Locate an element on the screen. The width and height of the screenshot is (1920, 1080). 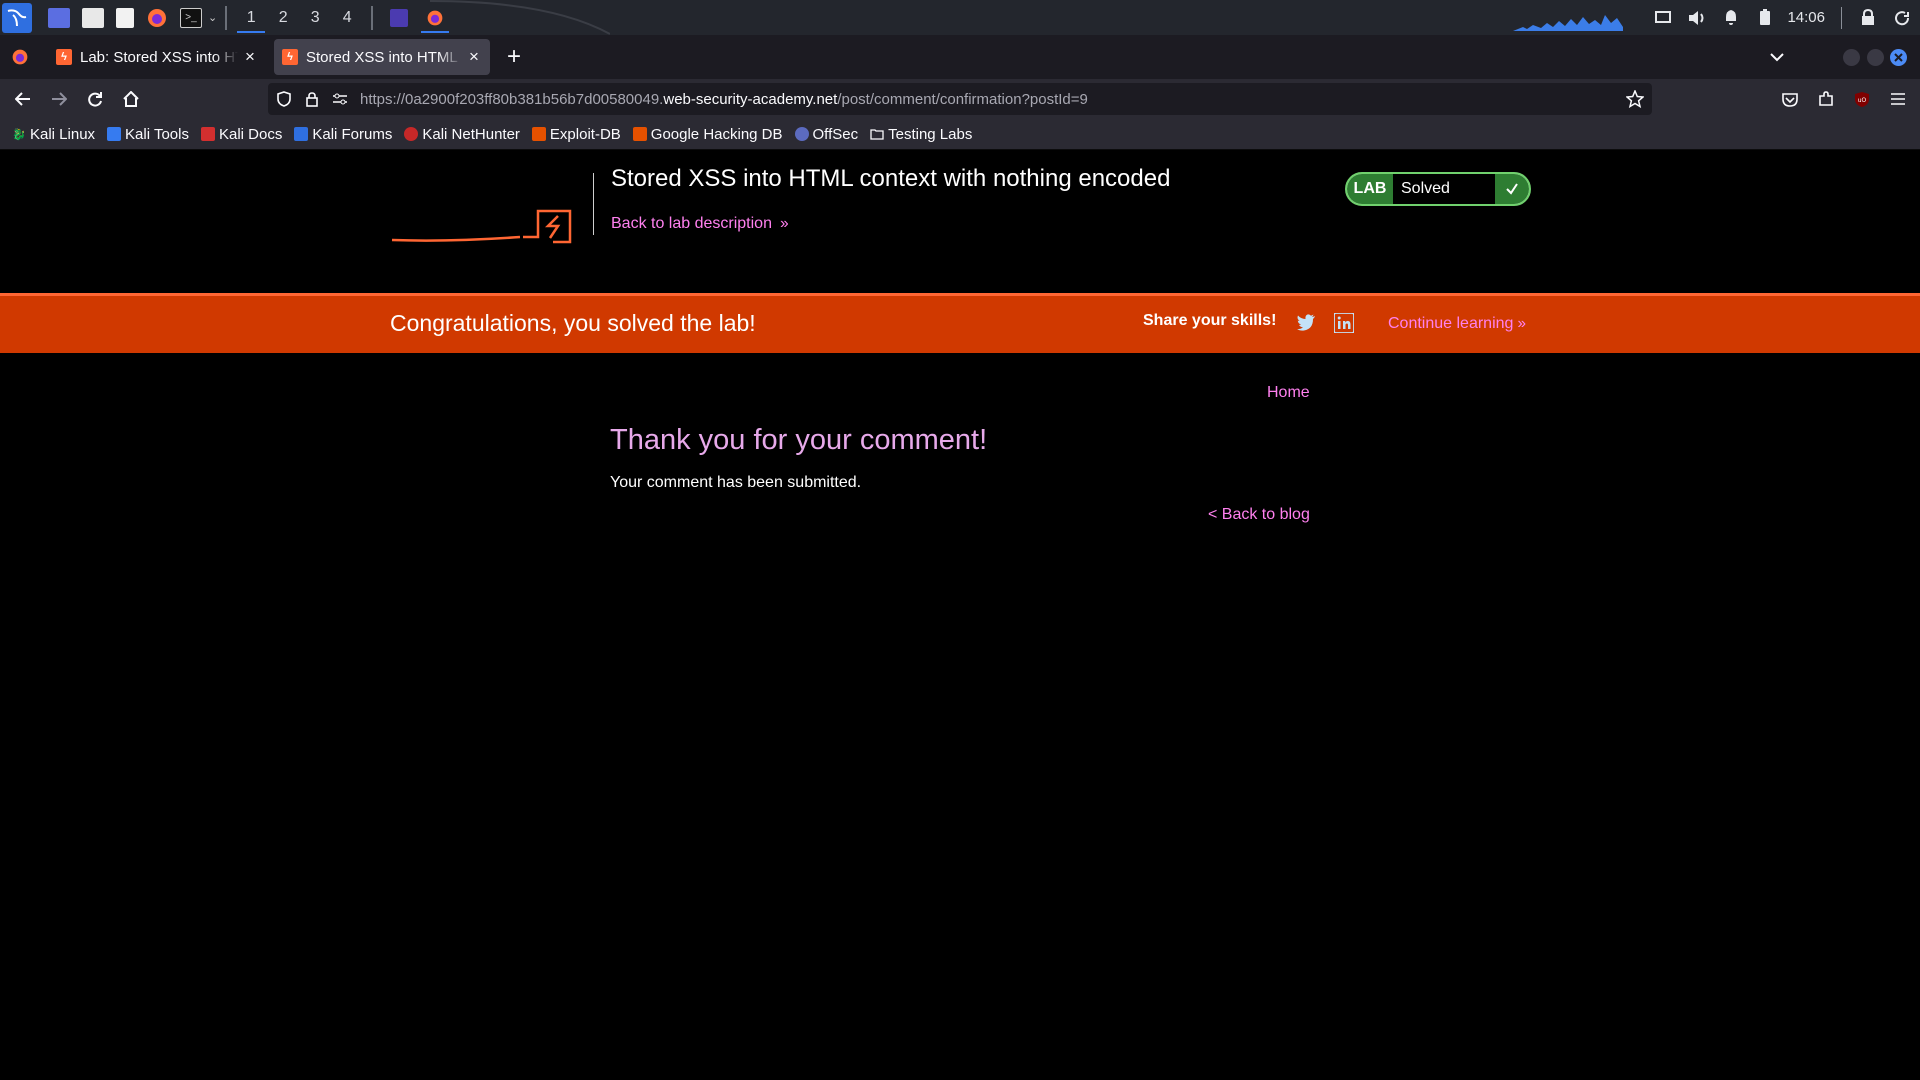
back-to-blog-link: < Back to blog is located at coordinates (1259, 515).